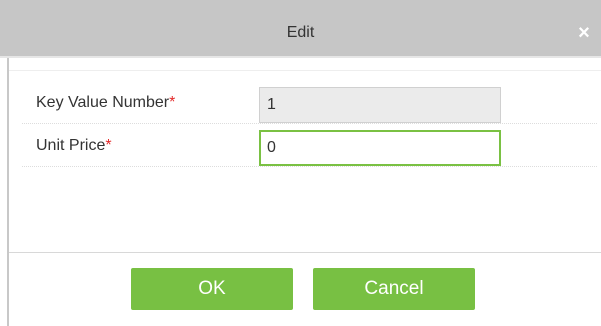  I want to click on dialog-left-border, so click(8, 192).